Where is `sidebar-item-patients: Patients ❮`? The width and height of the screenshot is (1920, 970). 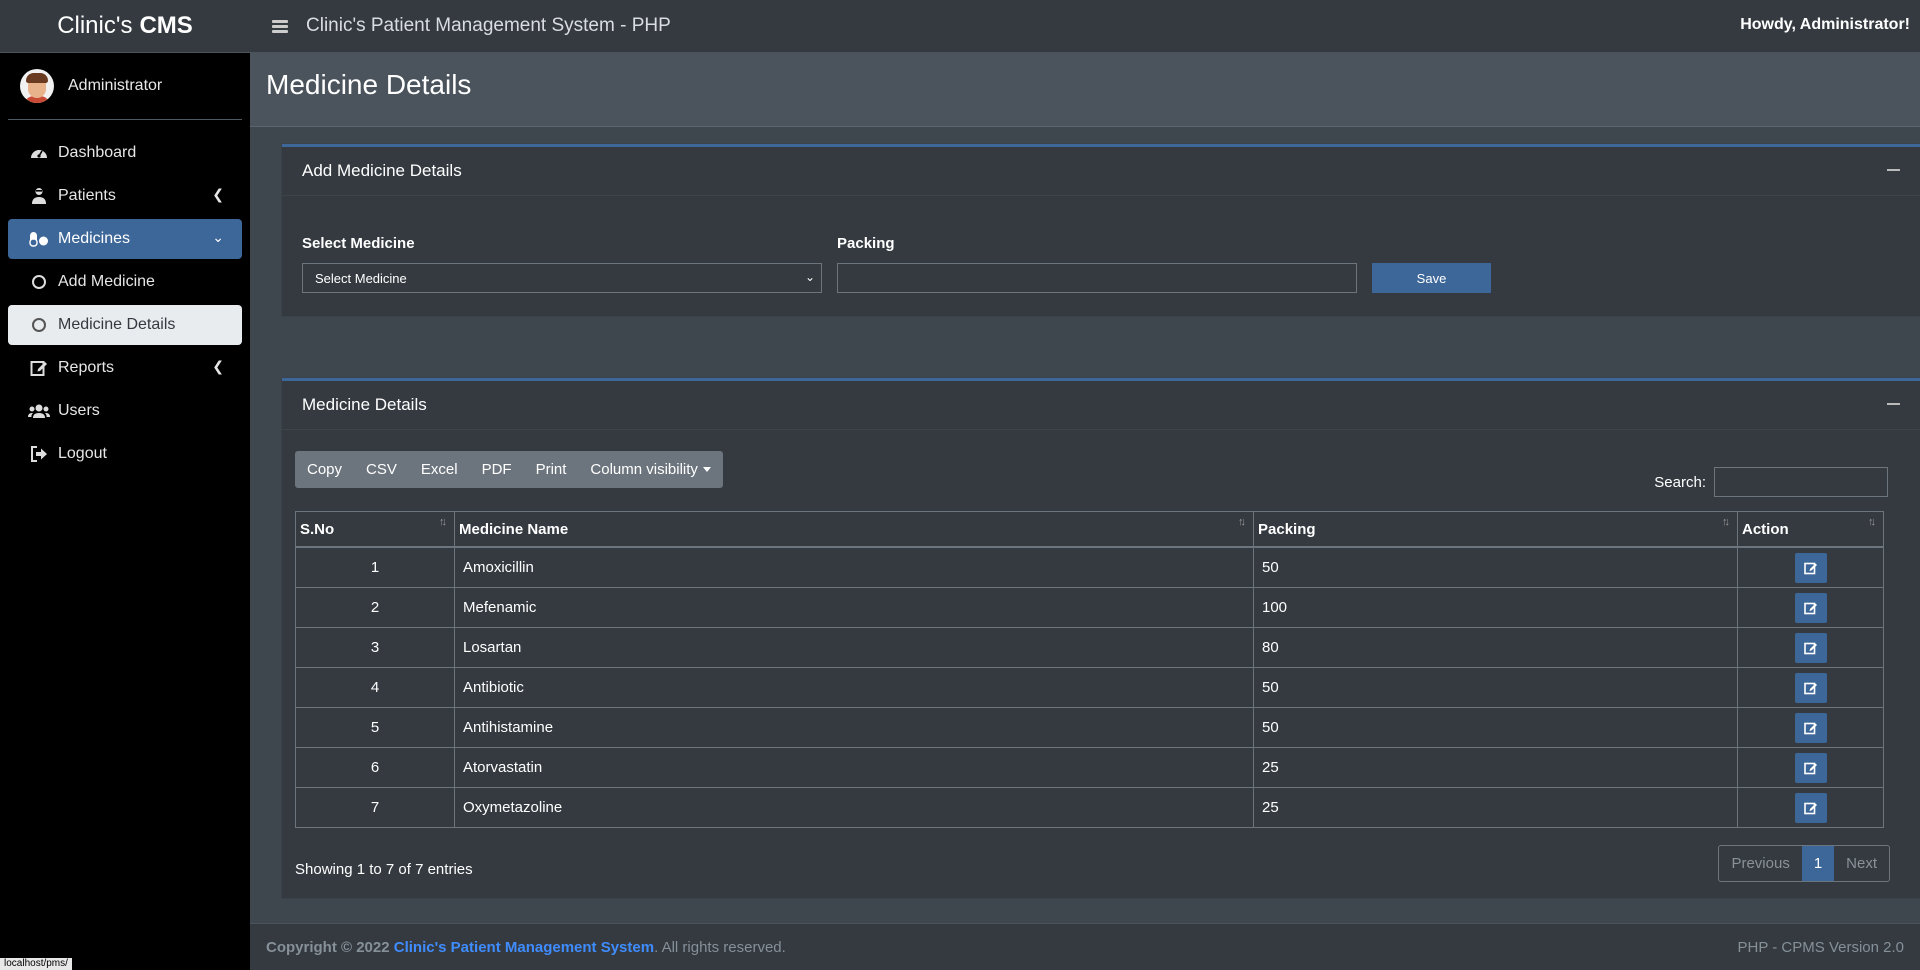 sidebar-item-patients: Patients ❮ is located at coordinates (125, 196).